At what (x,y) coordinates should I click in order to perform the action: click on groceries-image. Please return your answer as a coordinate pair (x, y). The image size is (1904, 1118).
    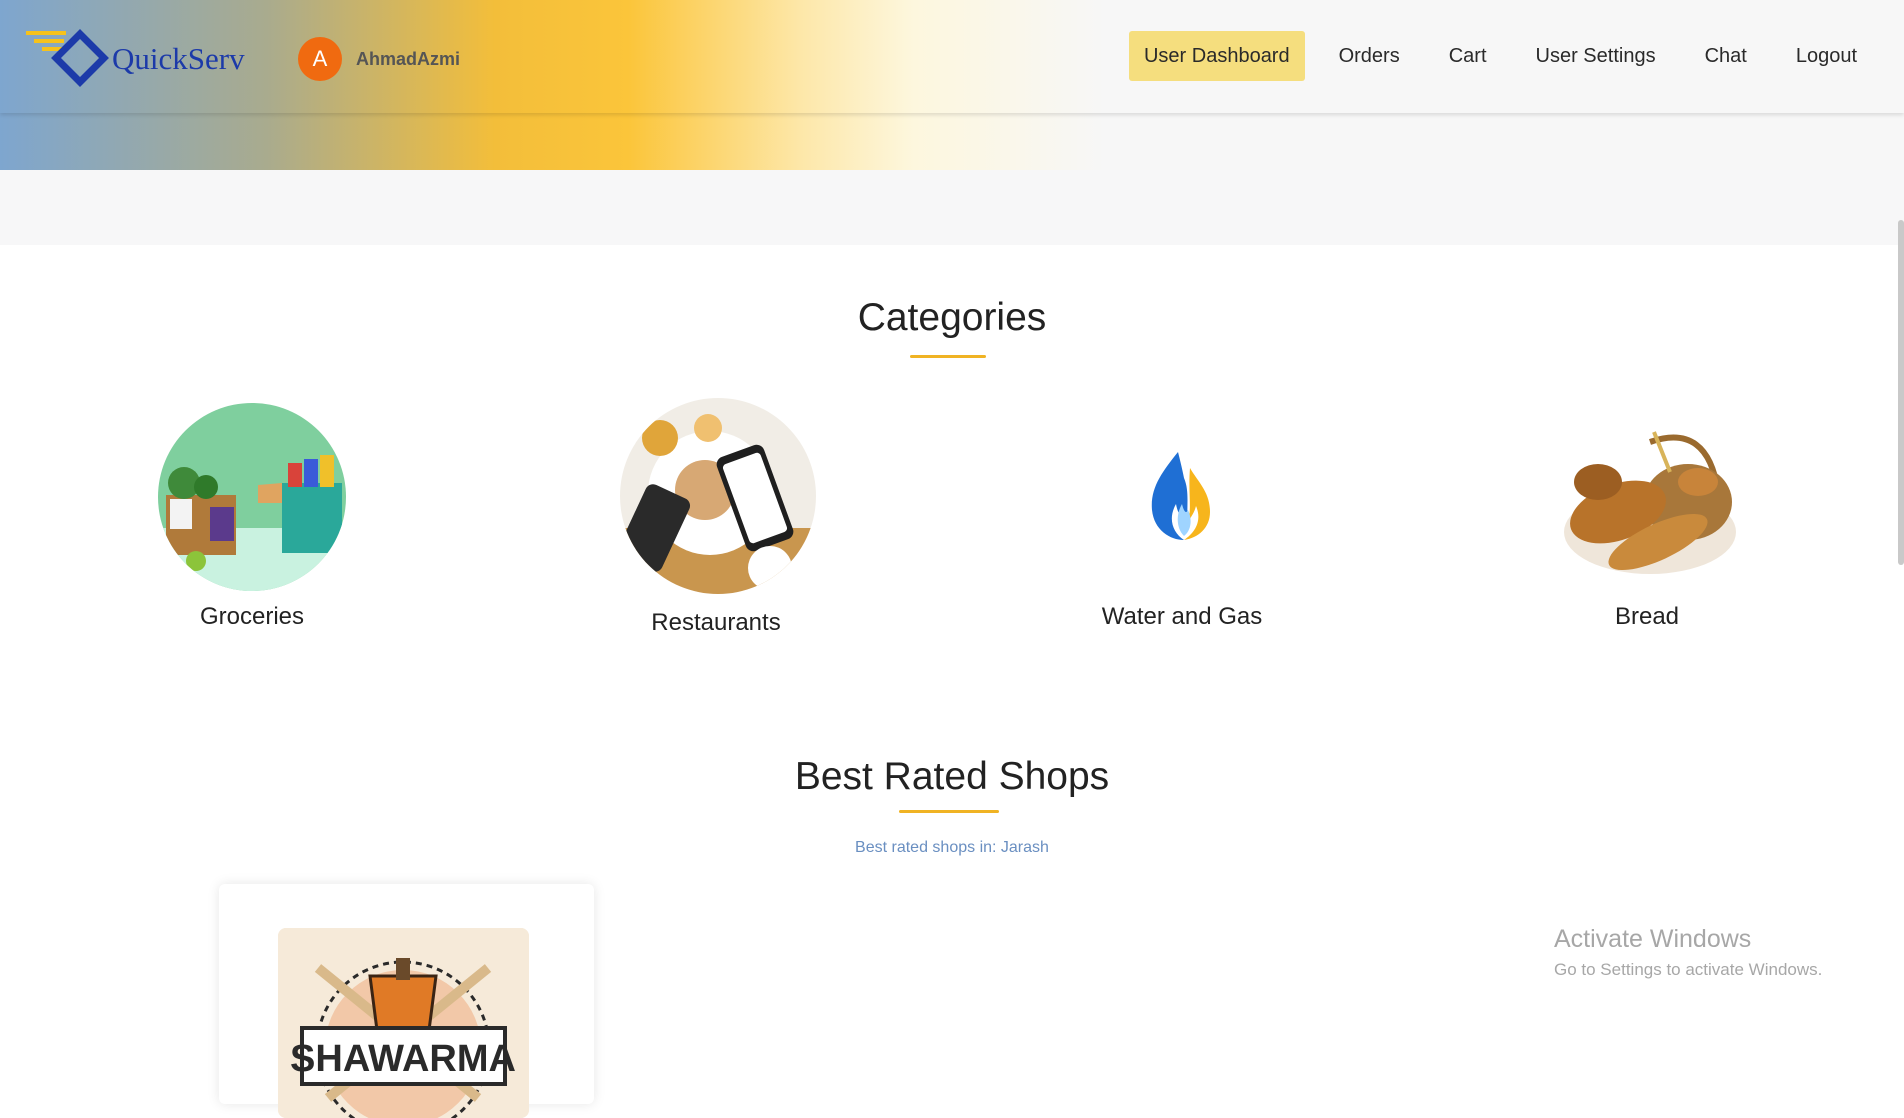
    Looking at the image, I should click on (252, 497).